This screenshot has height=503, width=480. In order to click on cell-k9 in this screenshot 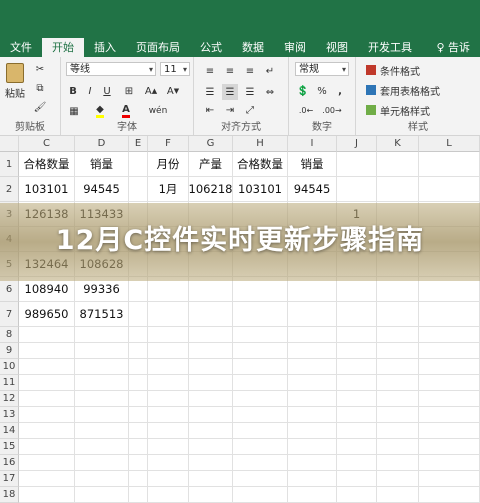, I will do `click(398, 351)`.